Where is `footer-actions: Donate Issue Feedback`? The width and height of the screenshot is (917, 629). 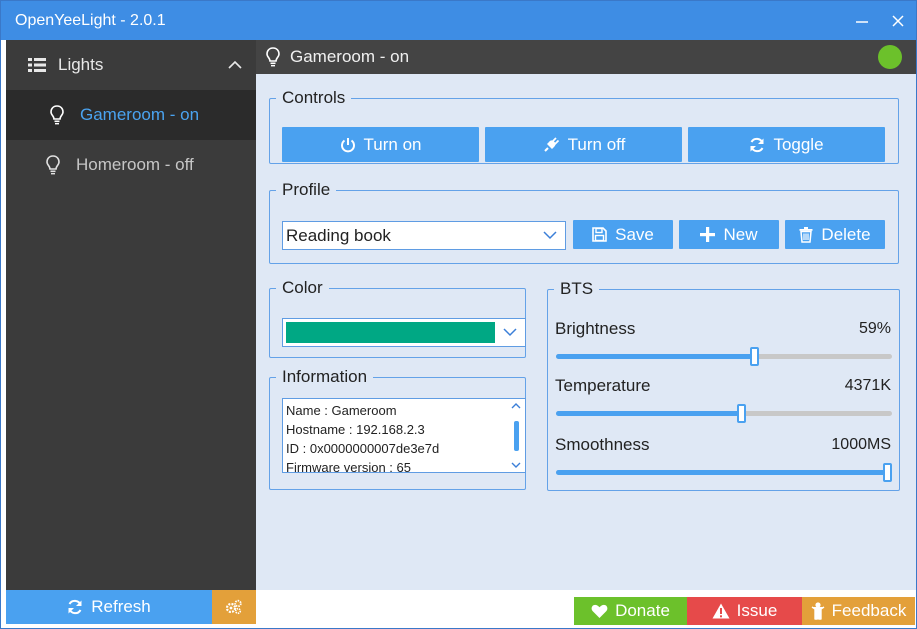
footer-actions: Donate Issue Feedback is located at coordinates (744, 611).